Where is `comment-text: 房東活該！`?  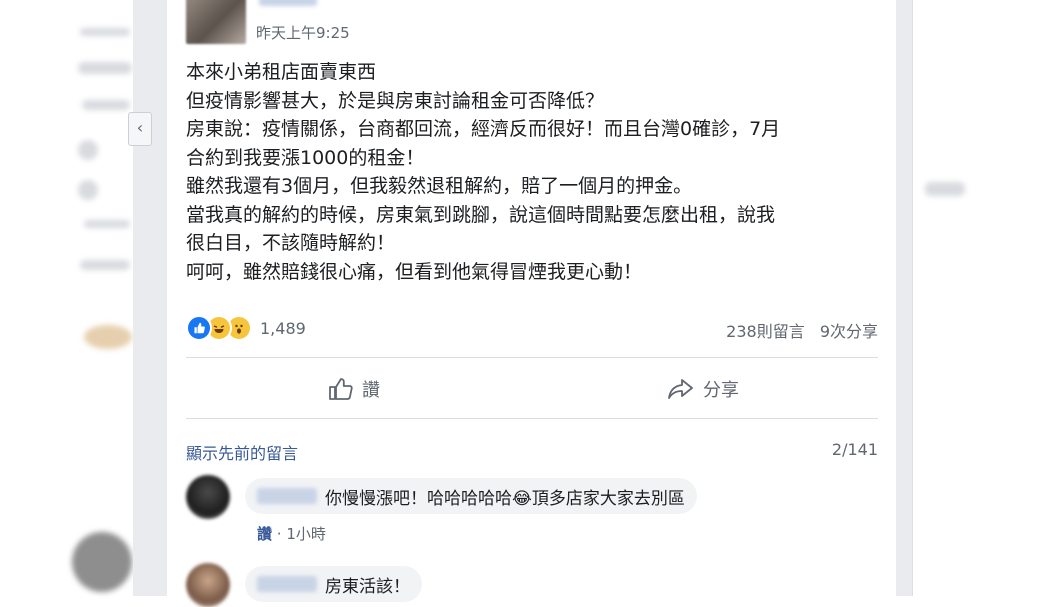
comment-text: 房東活該！ is located at coordinates (367, 586).